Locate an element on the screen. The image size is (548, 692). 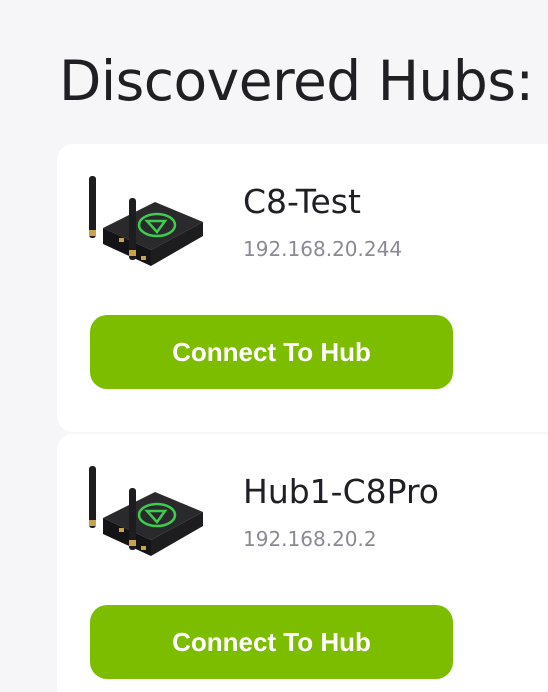
hub-ip-address: 192.168.20.2 is located at coordinates (310, 539).